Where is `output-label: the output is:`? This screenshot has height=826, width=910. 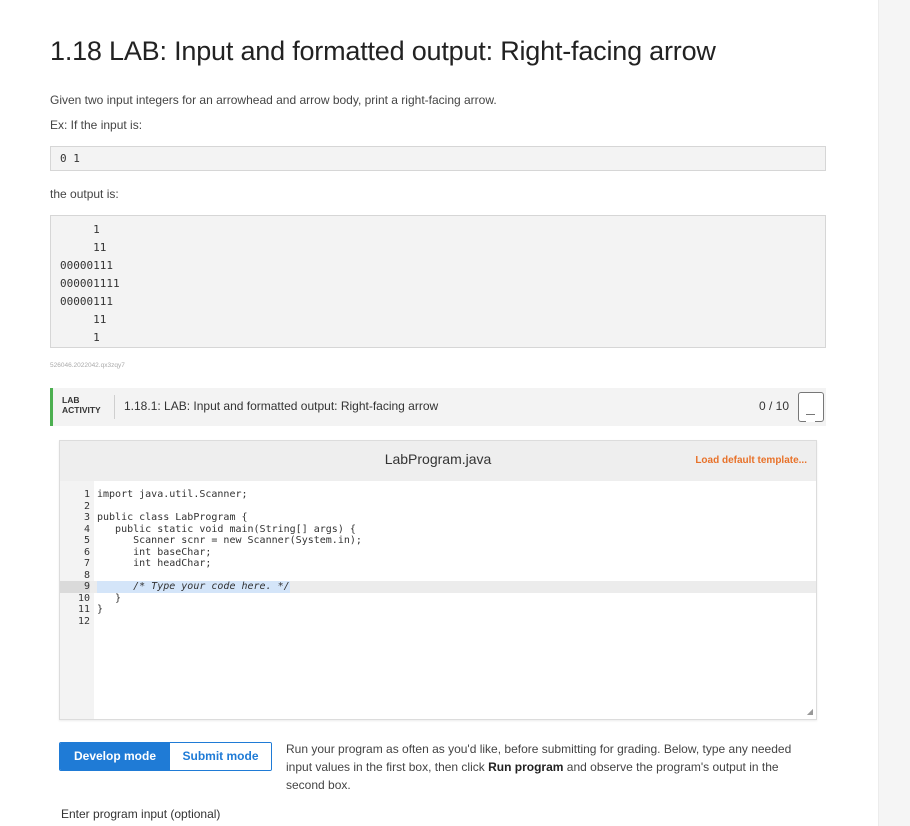 output-label: the output is: is located at coordinates (84, 194).